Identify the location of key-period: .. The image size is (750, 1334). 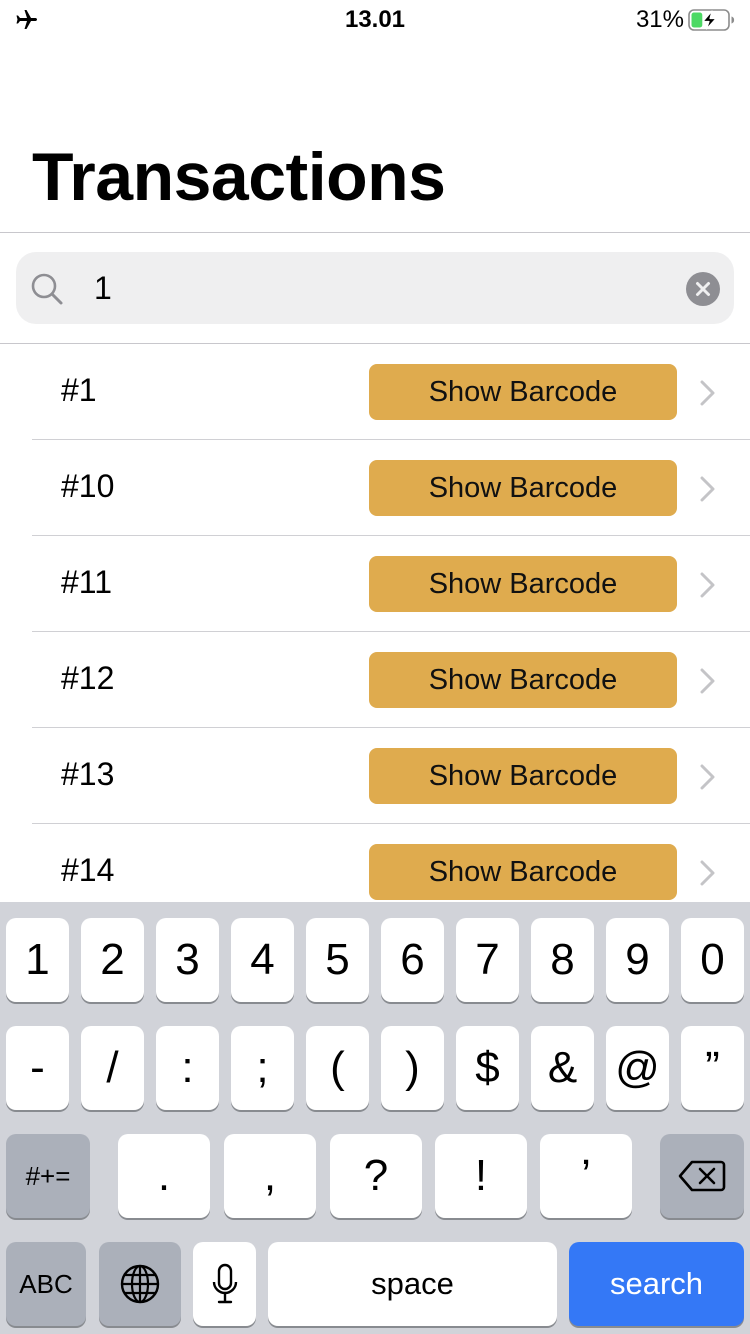
(164, 1176).